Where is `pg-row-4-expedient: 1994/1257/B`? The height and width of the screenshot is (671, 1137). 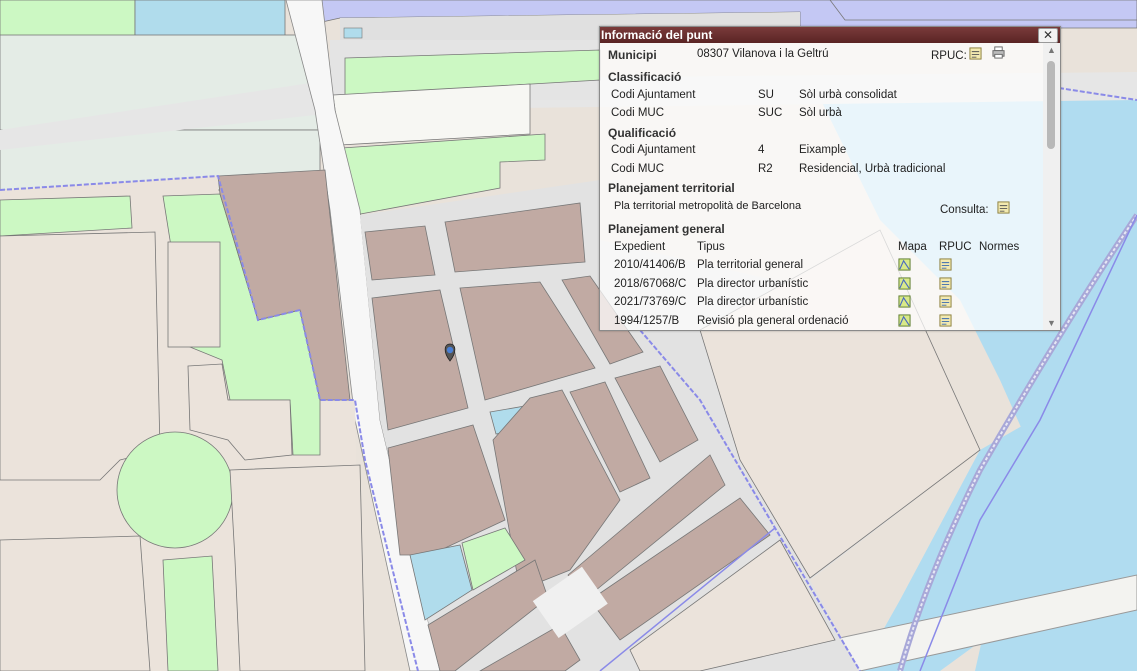
pg-row-4-expedient: 1994/1257/B is located at coordinates (647, 321).